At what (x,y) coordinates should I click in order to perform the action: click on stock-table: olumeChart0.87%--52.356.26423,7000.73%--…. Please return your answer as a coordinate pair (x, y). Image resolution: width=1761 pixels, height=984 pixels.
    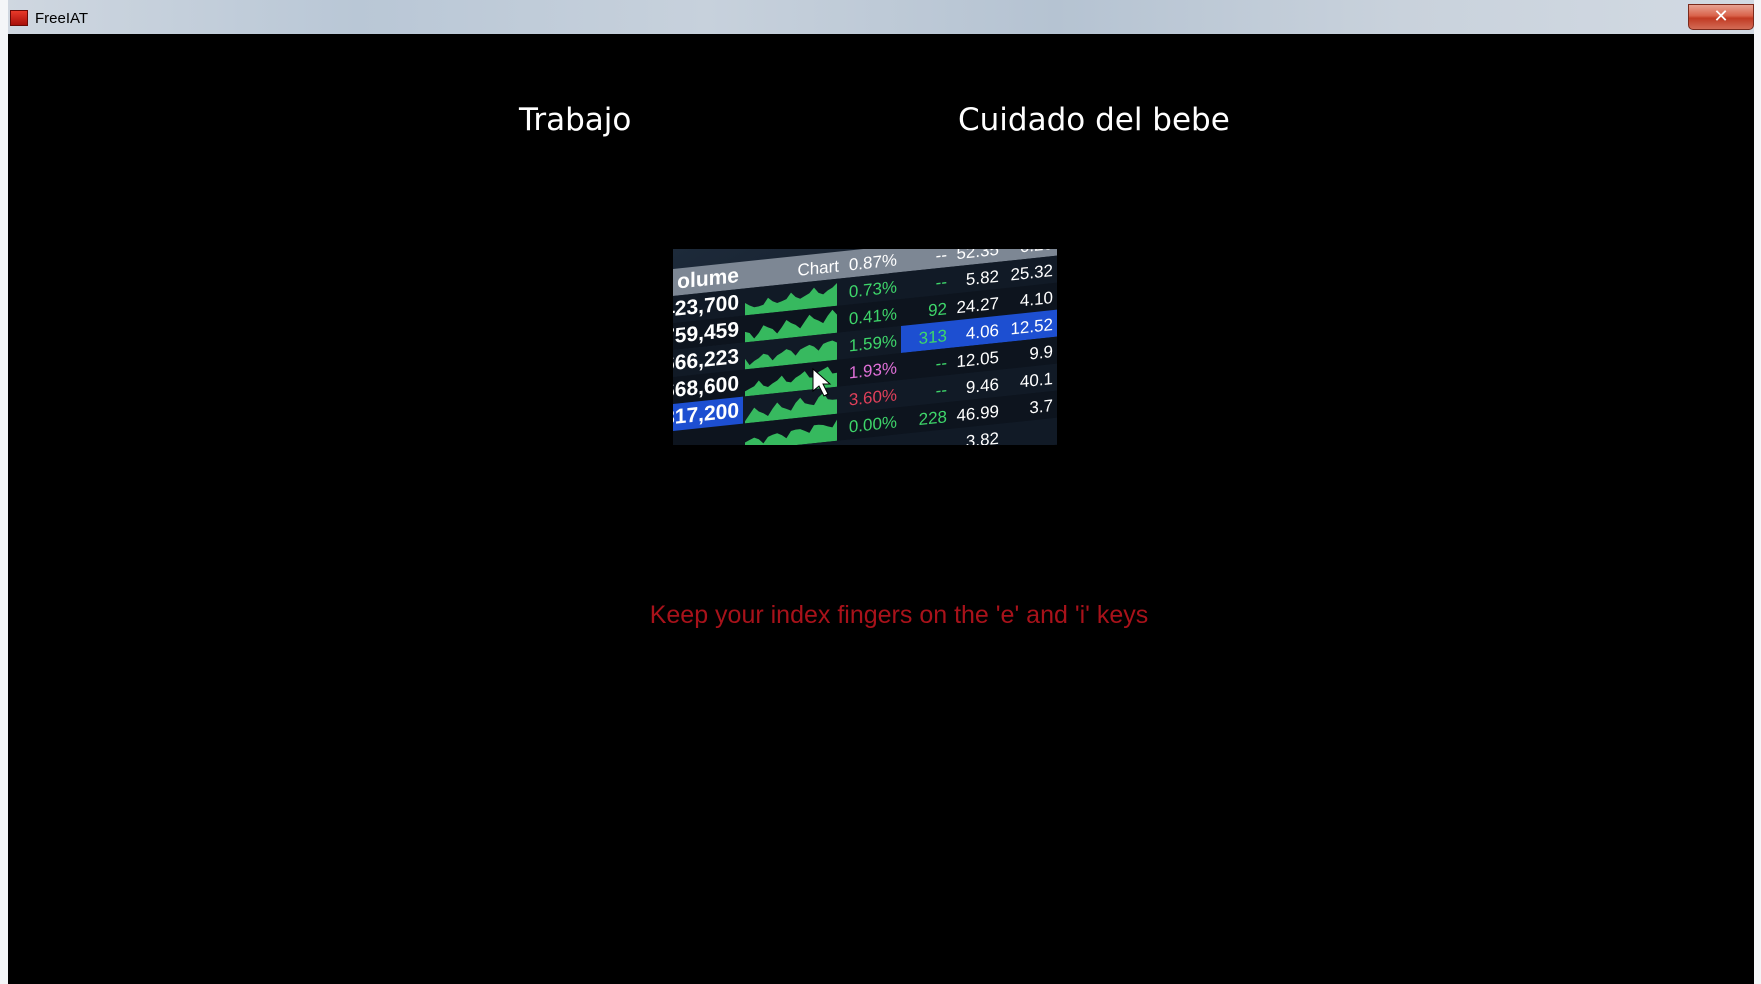
    Looking at the image, I should click on (865, 347).